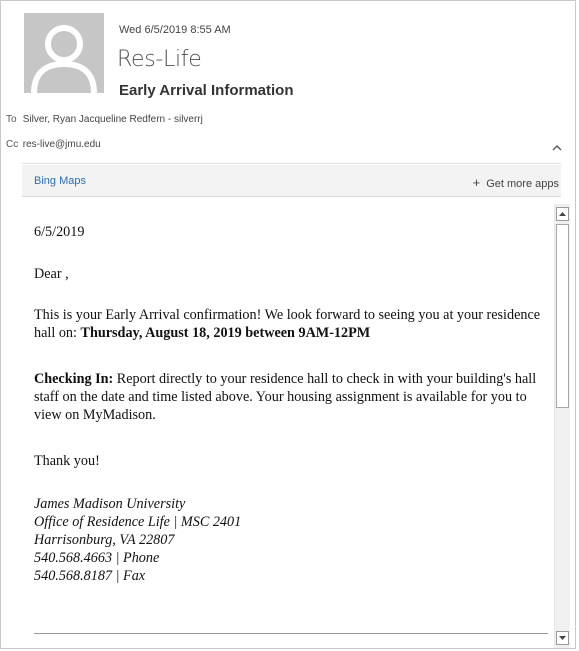  What do you see at coordinates (562, 316) in the screenshot?
I see `scroll-thumb` at bounding box center [562, 316].